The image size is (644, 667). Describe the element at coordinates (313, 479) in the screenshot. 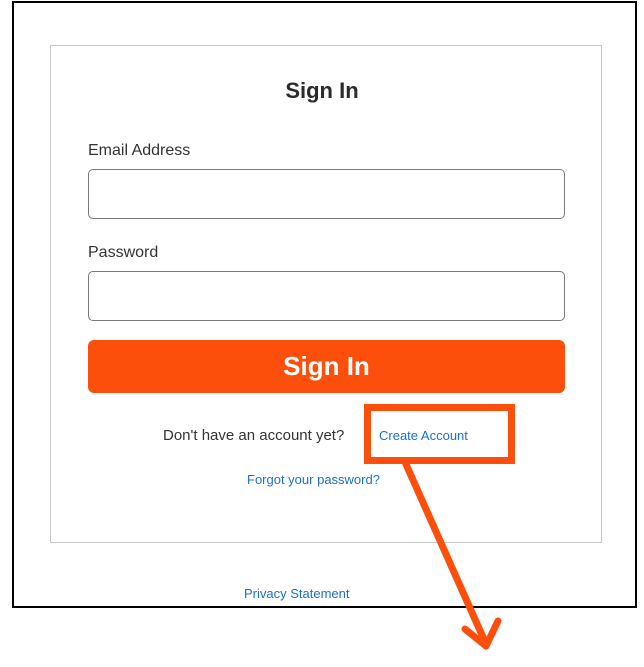

I see `forgot-password-link: Forgot your password?` at that location.